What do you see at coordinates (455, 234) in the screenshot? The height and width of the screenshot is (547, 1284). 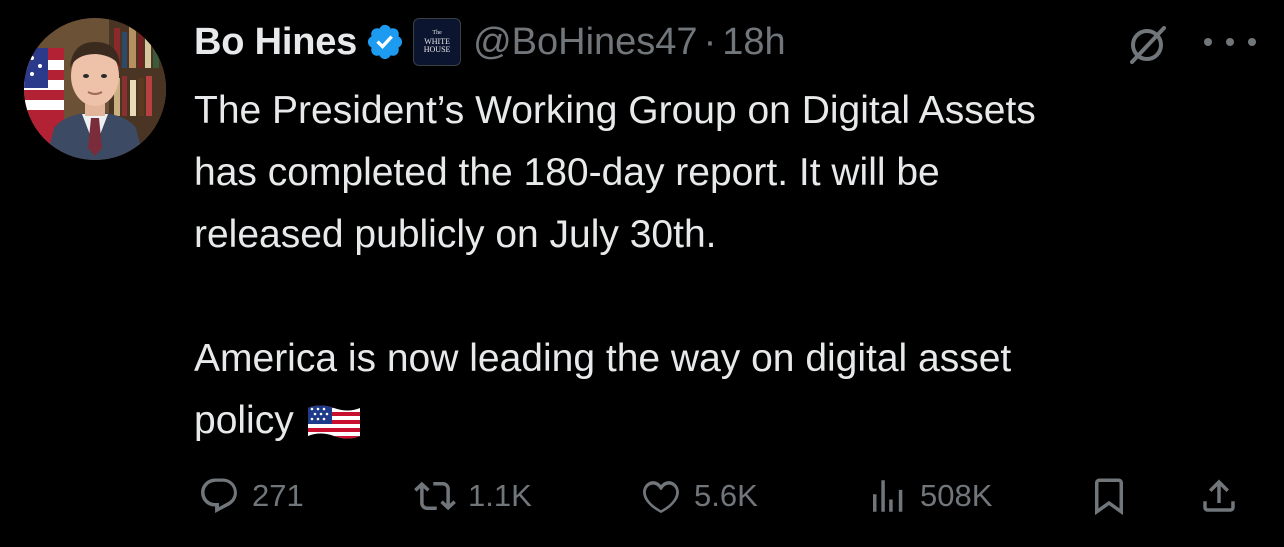 I see `text-line: released publicly on July 30th.` at bounding box center [455, 234].